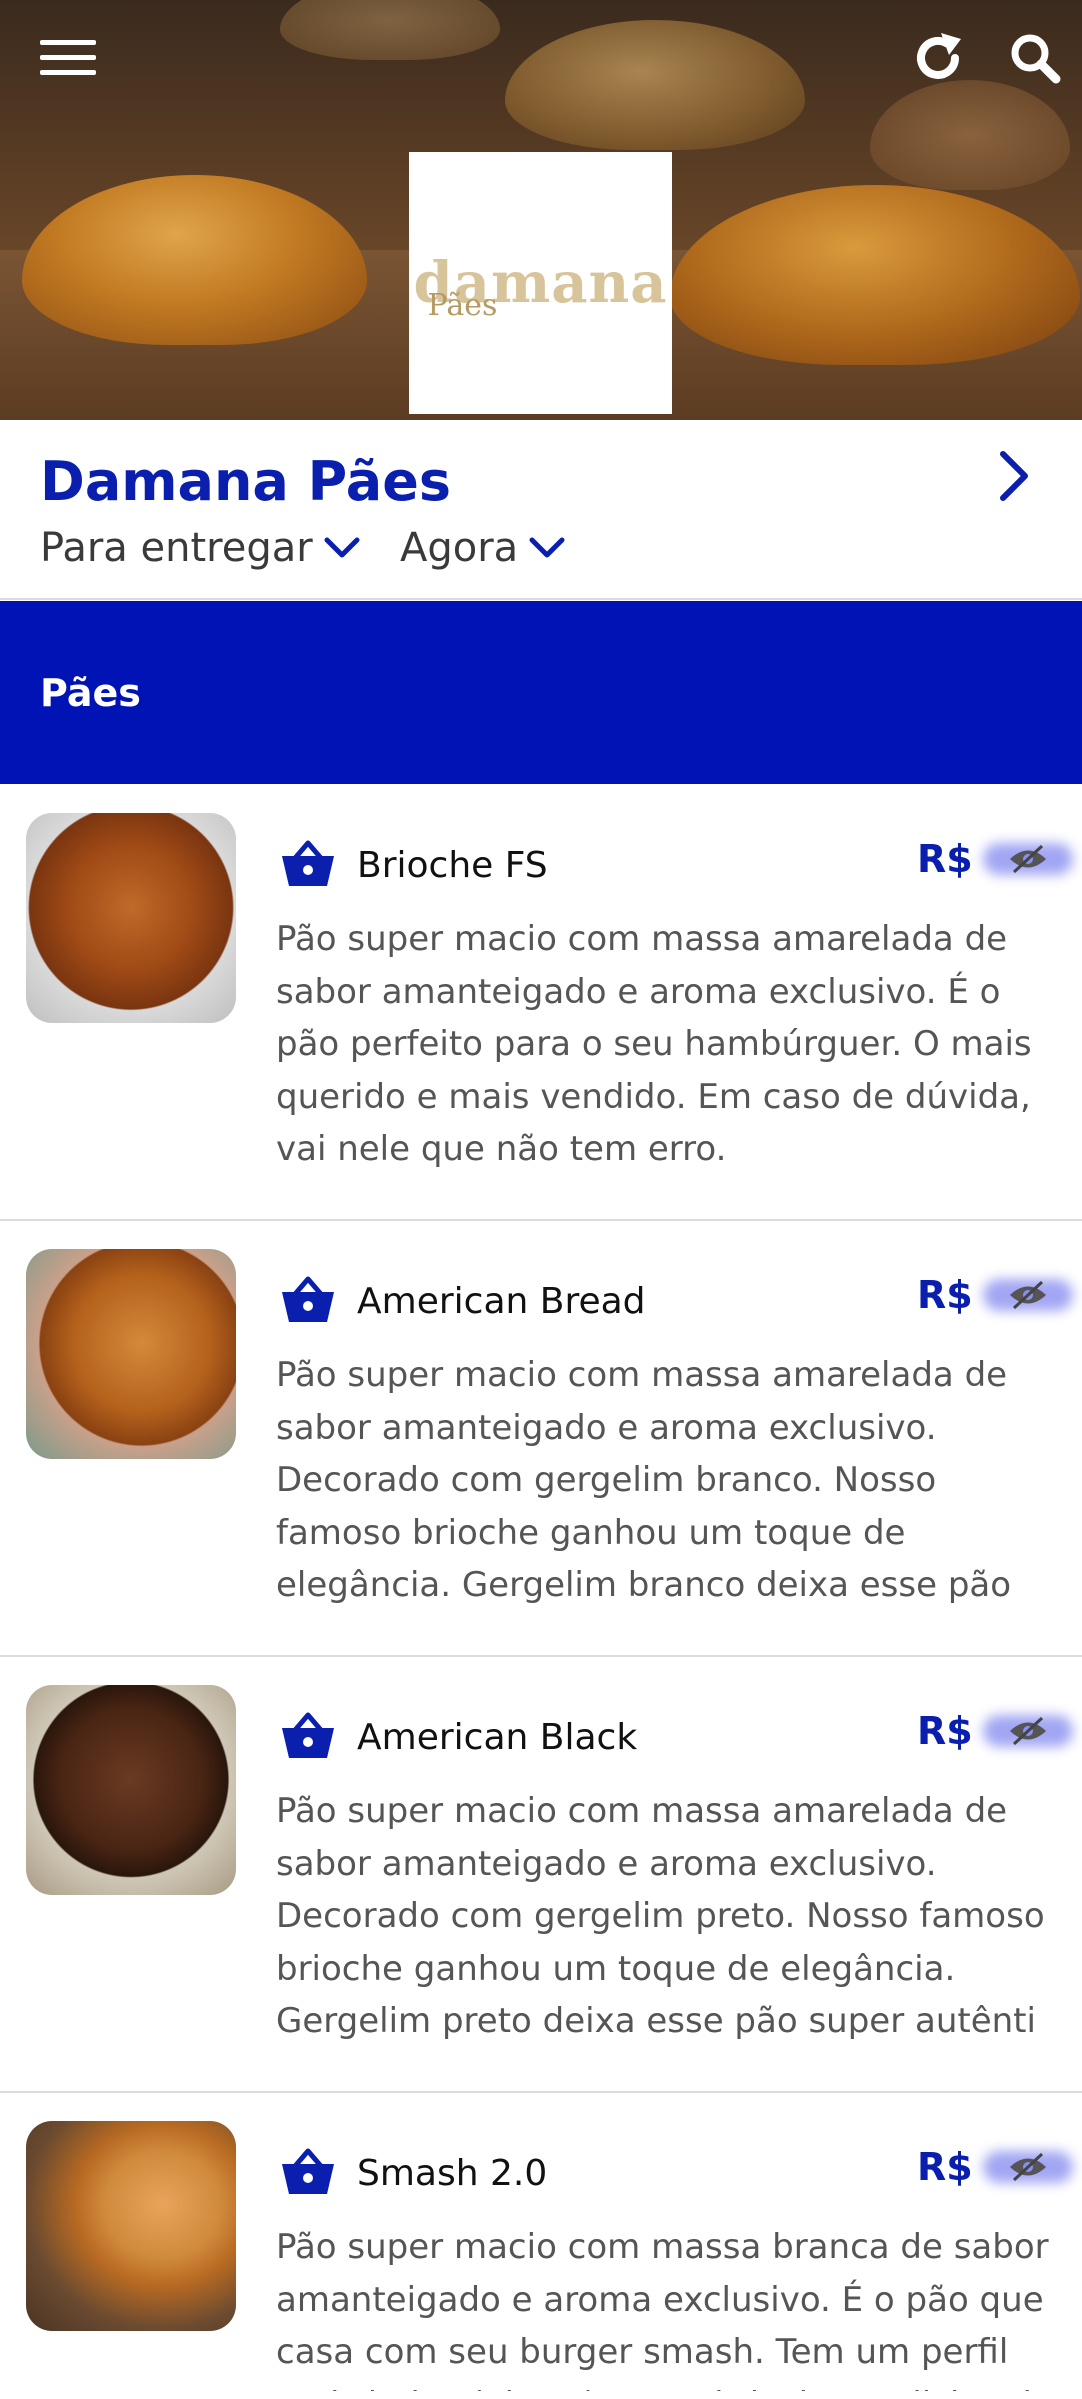 The width and height of the screenshot is (1082, 2399). What do you see at coordinates (501, 1301) in the screenshot?
I see `product-name: American Bread` at bounding box center [501, 1301].